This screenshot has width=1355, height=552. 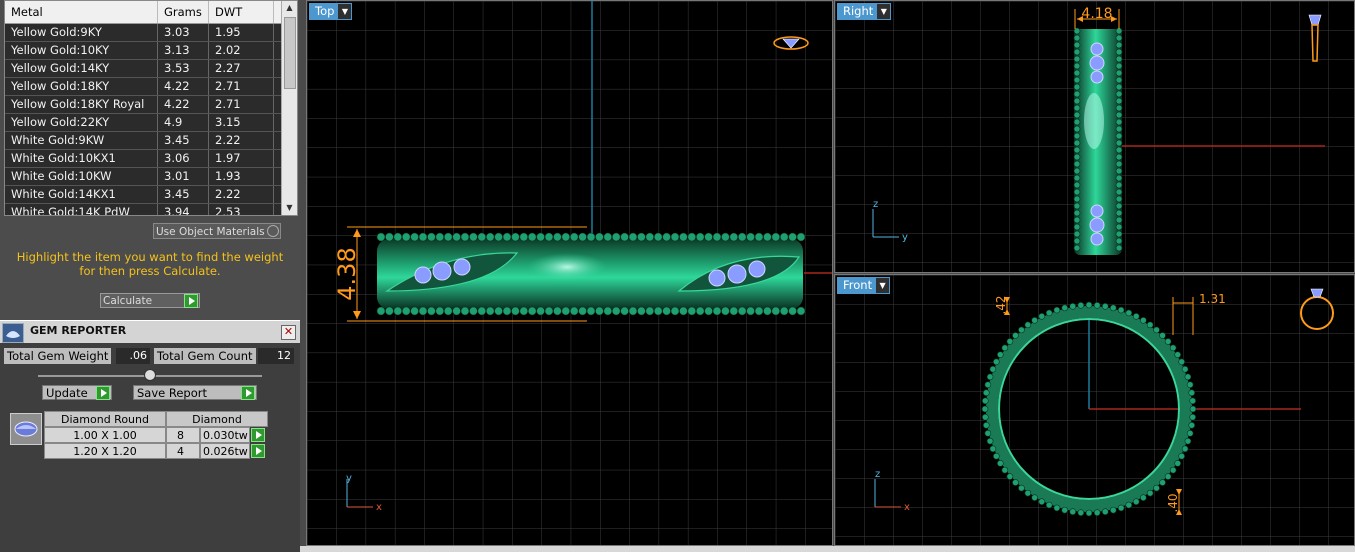 I want to click on scroll-thumb, so click(x=290, y=53).